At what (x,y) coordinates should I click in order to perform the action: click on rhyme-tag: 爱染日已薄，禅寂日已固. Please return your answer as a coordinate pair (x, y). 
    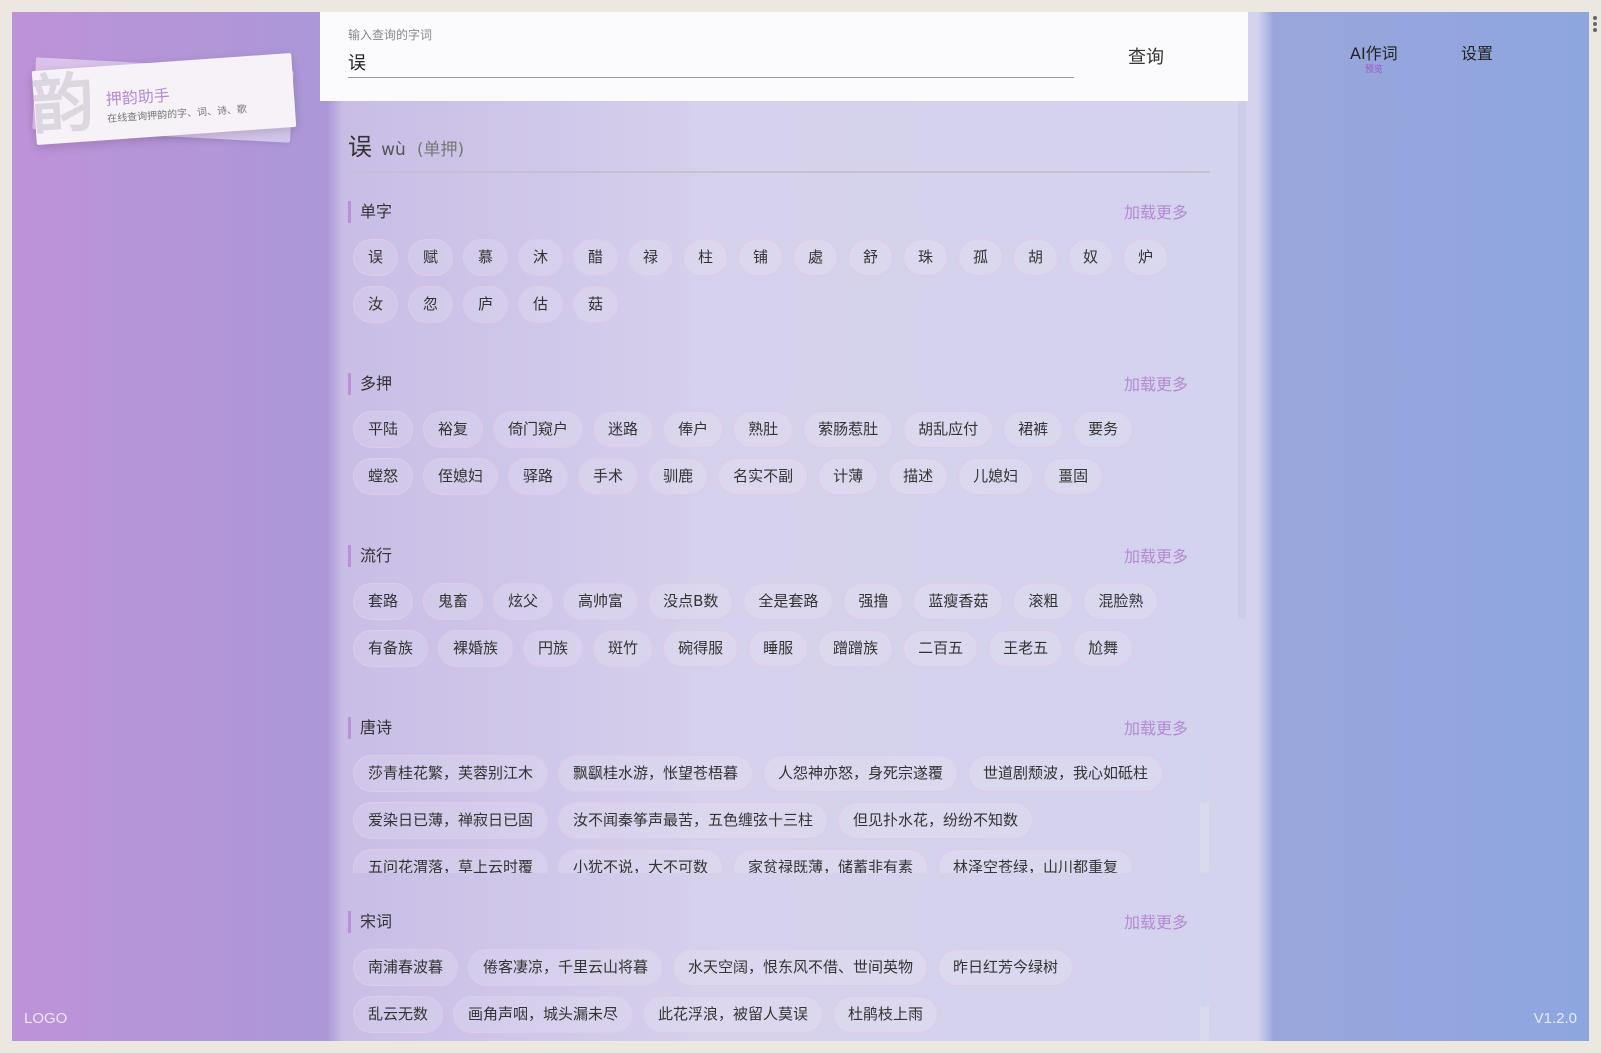
    Looking at the image, I should click on (451, 820).